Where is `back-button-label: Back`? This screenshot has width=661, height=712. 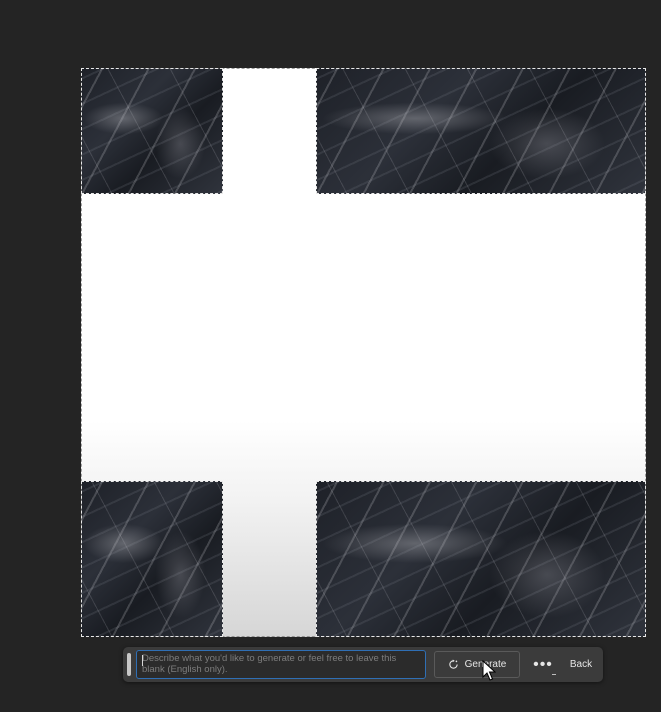
back-button-label: Back is located at coordinates (581, 664).